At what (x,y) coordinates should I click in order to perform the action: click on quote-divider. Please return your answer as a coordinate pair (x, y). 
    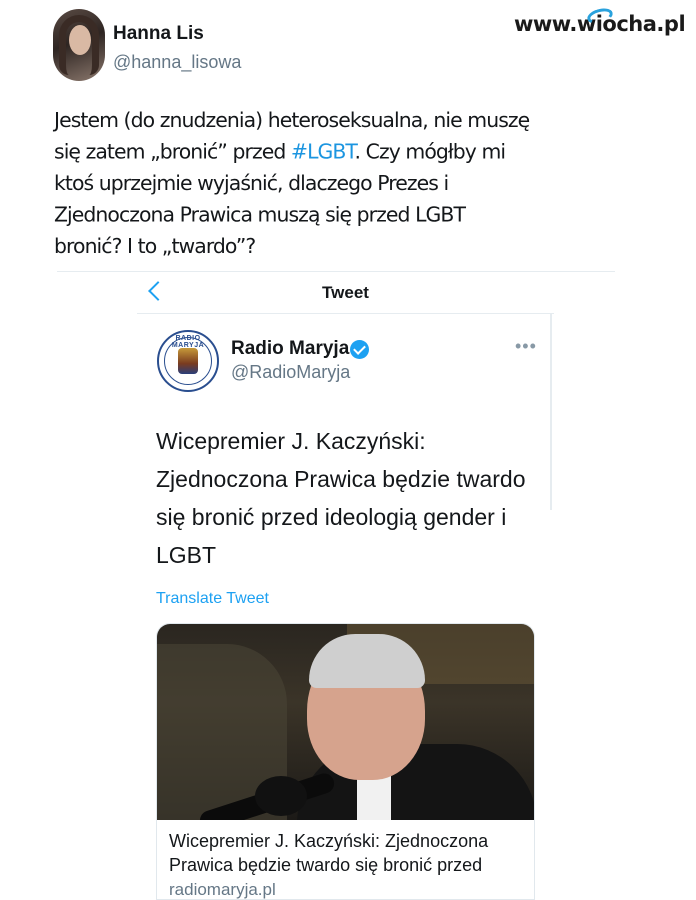
    Looking at the image, I should click on (336, 271).